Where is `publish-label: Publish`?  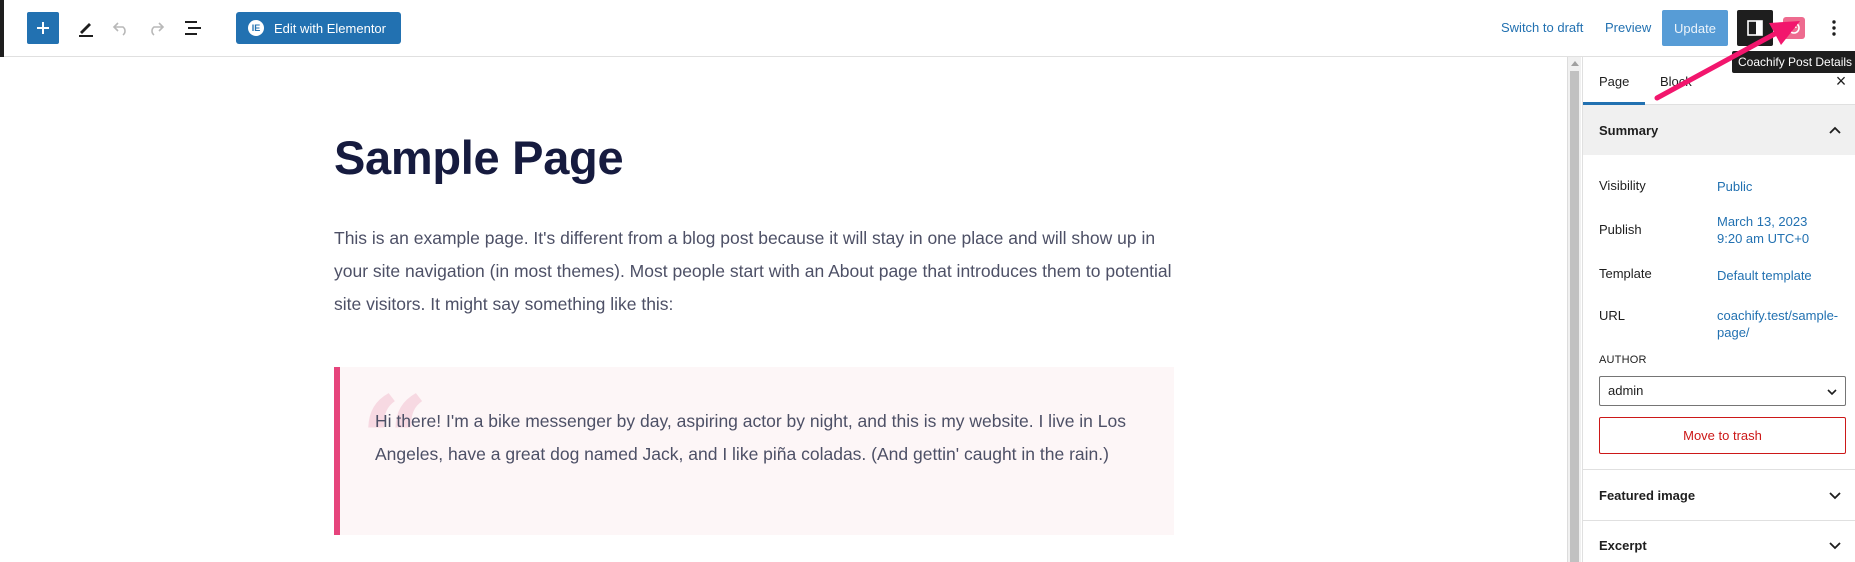 publish-label: Publish is located at coordinates (1620, 229).